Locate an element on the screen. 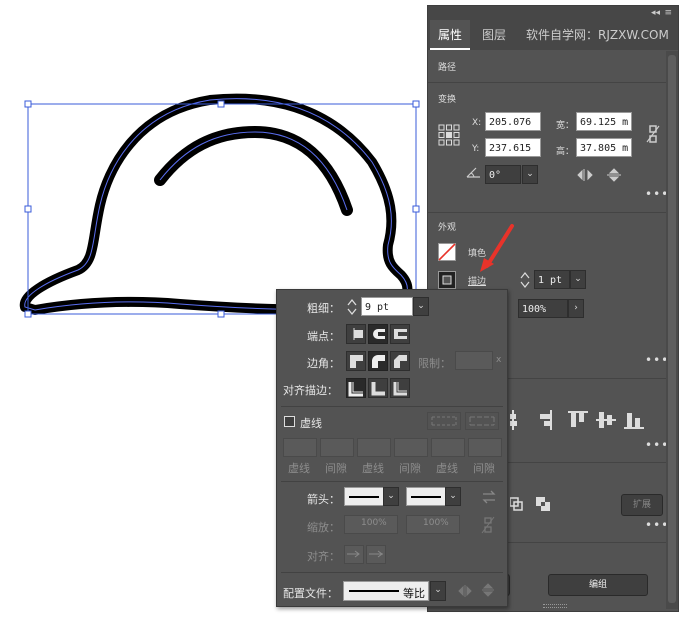 Image resolution: width=693 pixels, height=624 pixels. round-join-icon is located at coordinates (378, 361).